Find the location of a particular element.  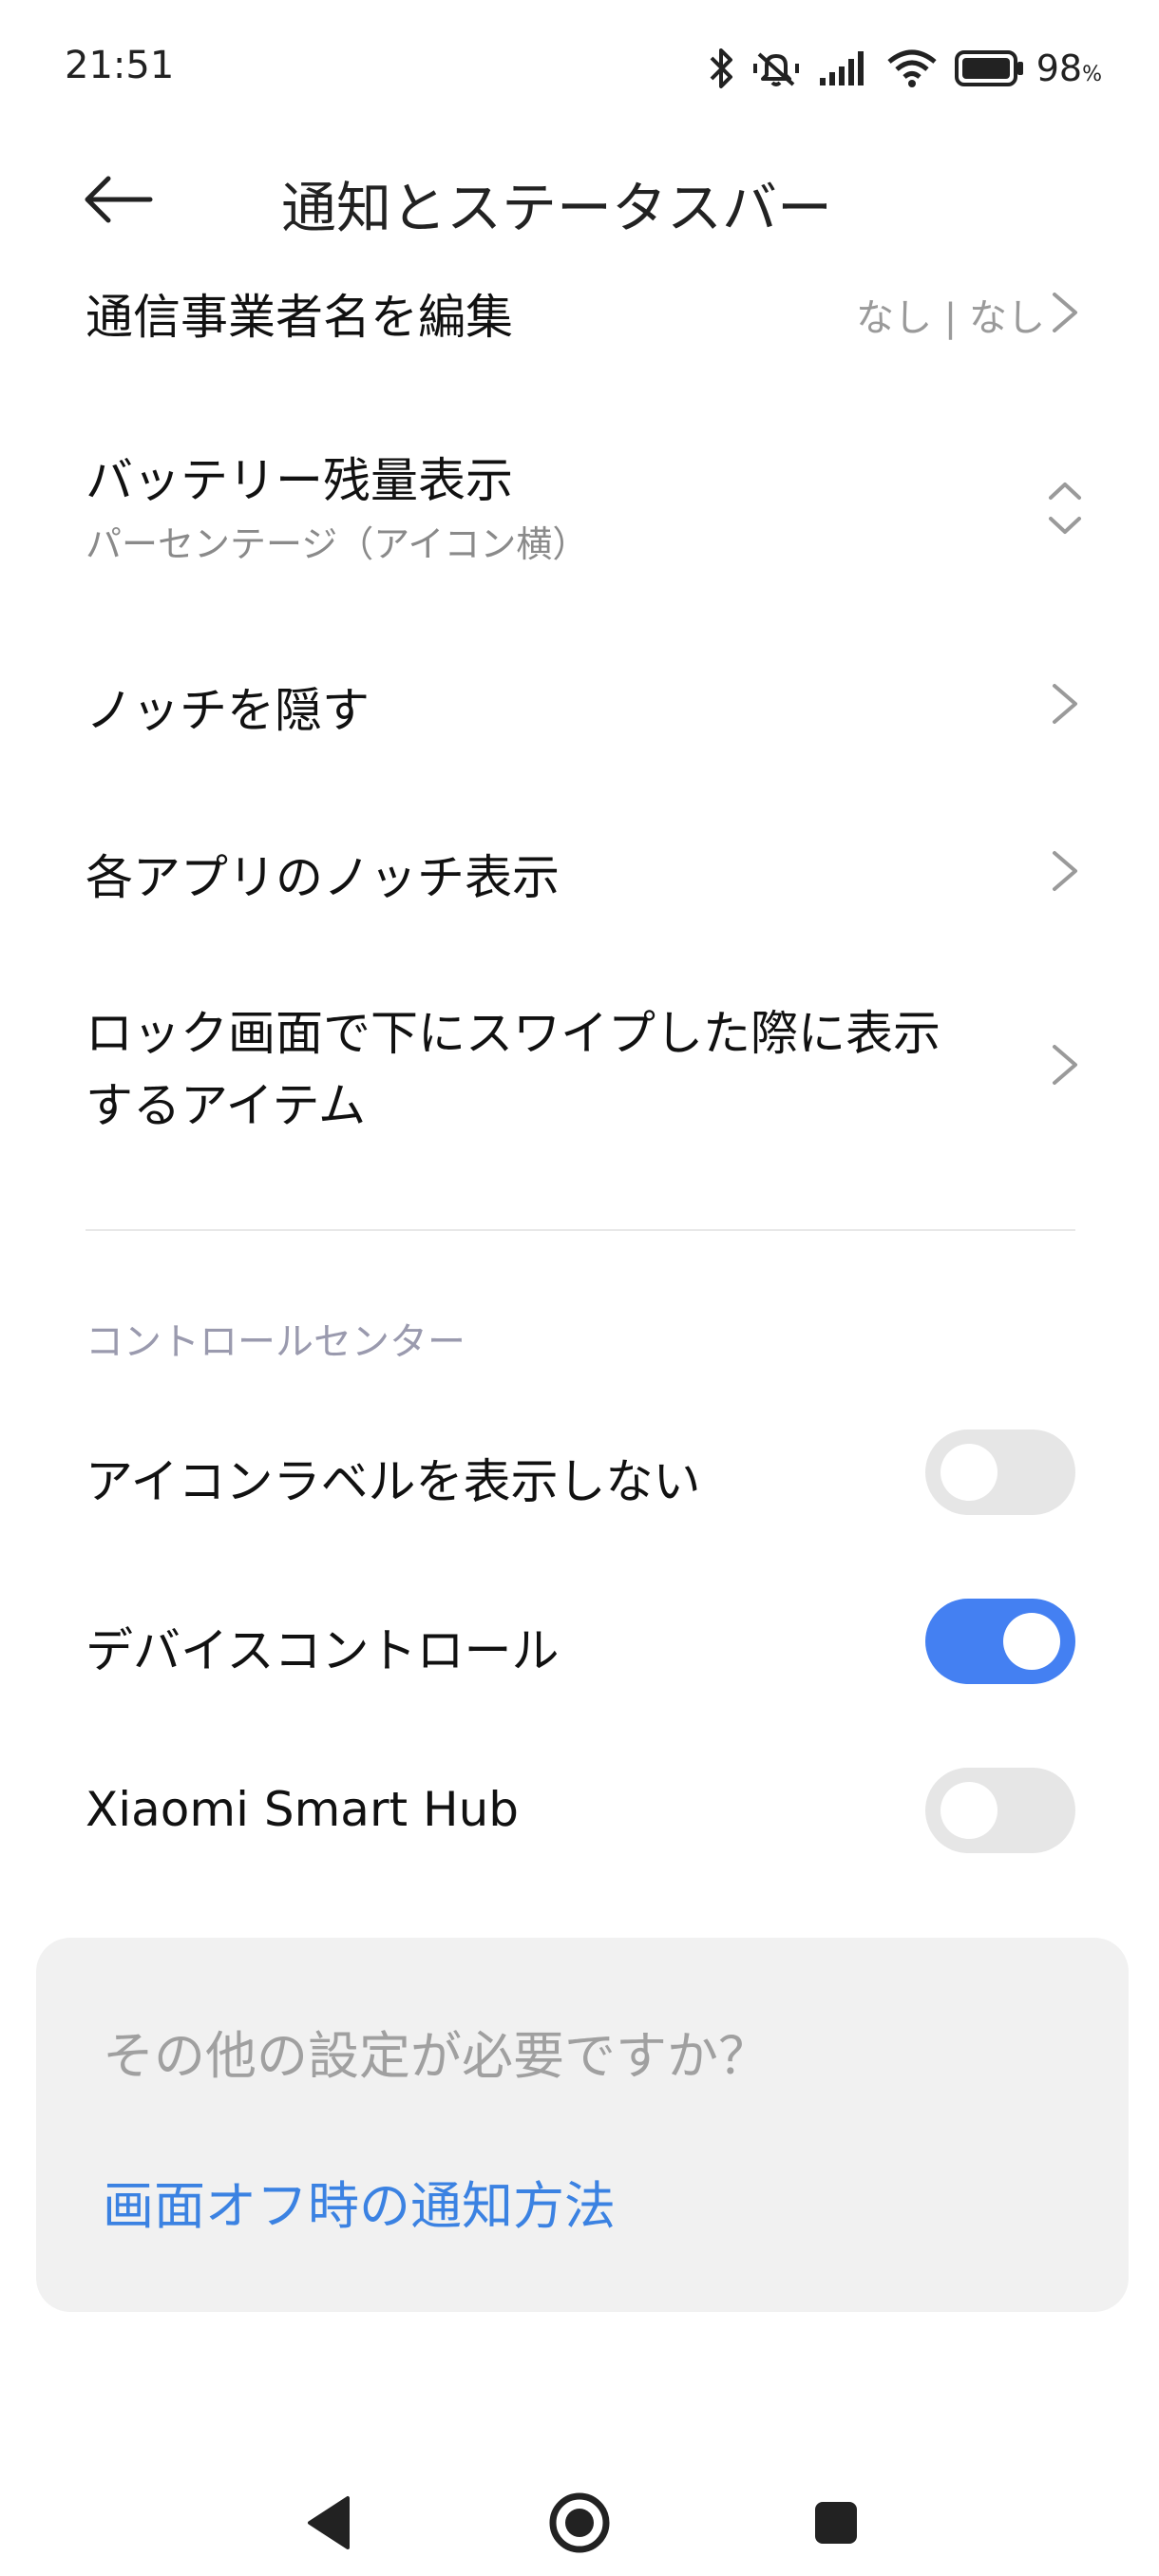

navigation-bar is located at coordinates (579, 2513).